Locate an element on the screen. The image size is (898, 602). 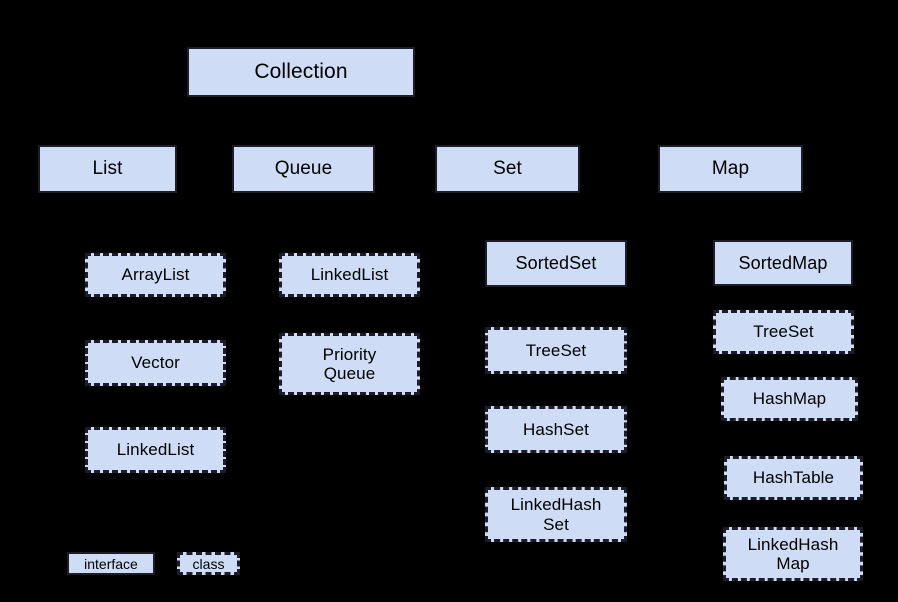
node-map: Map is located at coordinates (730, 169).